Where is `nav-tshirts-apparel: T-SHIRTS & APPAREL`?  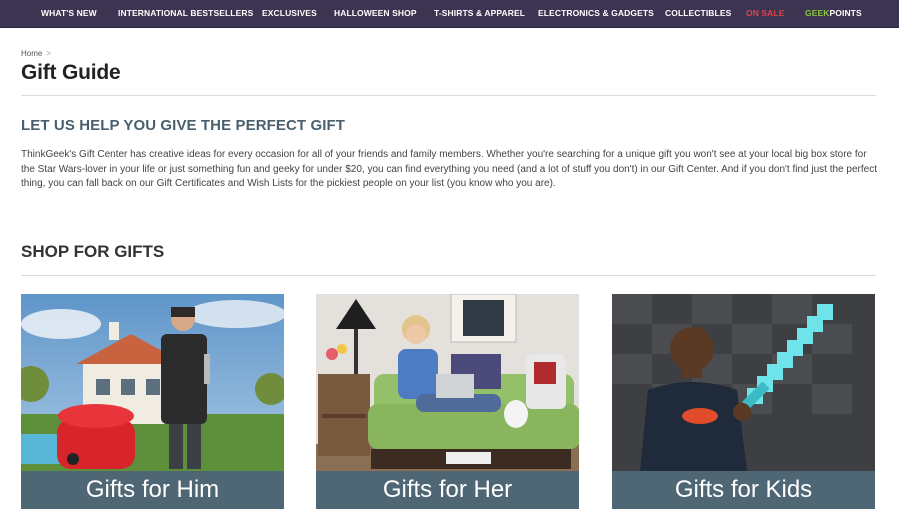 nav-tshirts-apparel: T-SHIRTS & APPAREL is located at coordinates (479, 13).